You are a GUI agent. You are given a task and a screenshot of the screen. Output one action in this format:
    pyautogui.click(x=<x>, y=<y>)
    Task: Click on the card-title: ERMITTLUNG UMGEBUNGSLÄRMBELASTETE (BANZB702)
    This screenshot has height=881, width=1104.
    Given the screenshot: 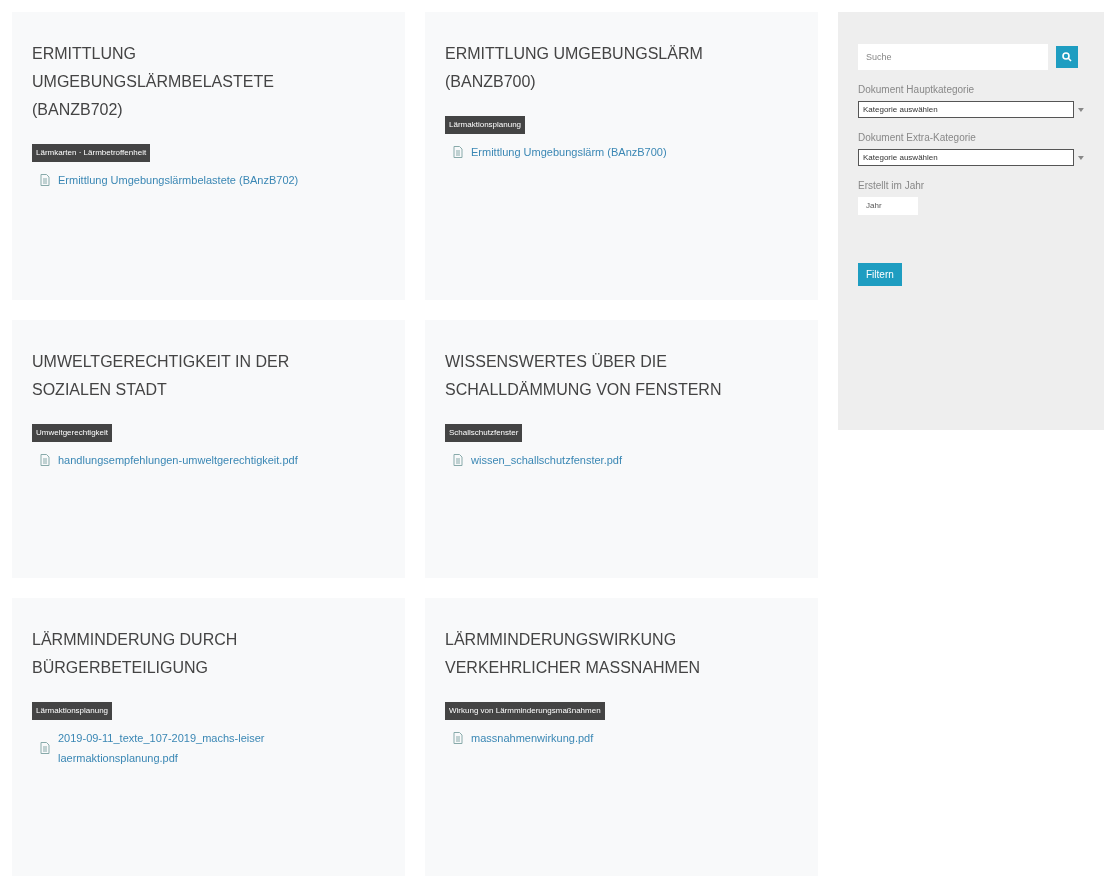 What is the action you would take?
    pyautogui.click(x=153, y=82)
    